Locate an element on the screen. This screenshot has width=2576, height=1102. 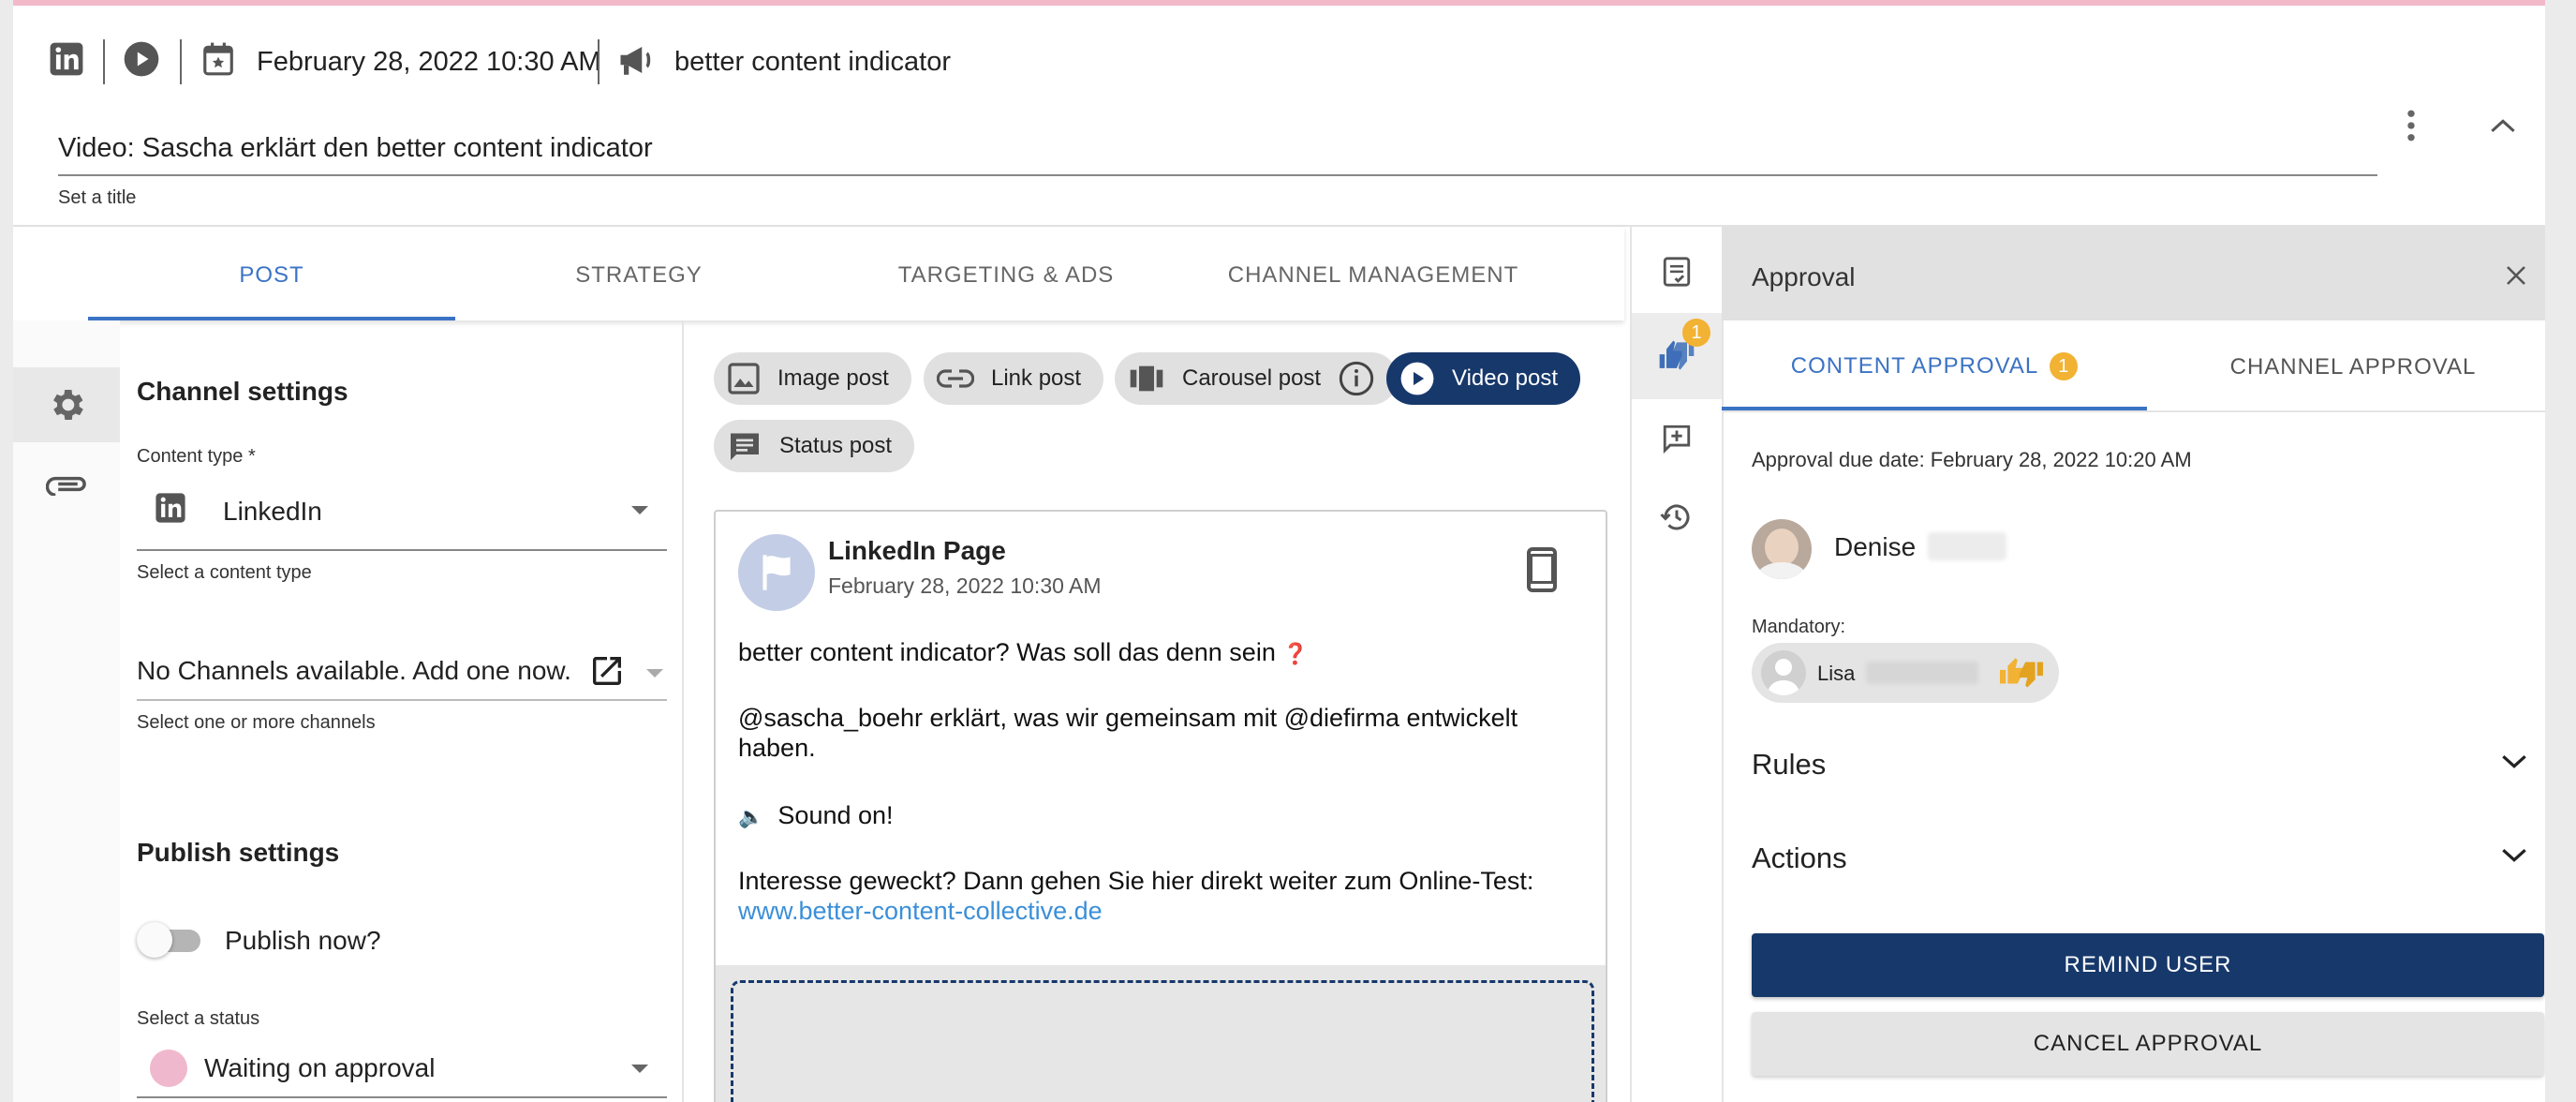
tab-content-approval: CONTENT APPROVAL 1 is located at coordinates (1934, 366).